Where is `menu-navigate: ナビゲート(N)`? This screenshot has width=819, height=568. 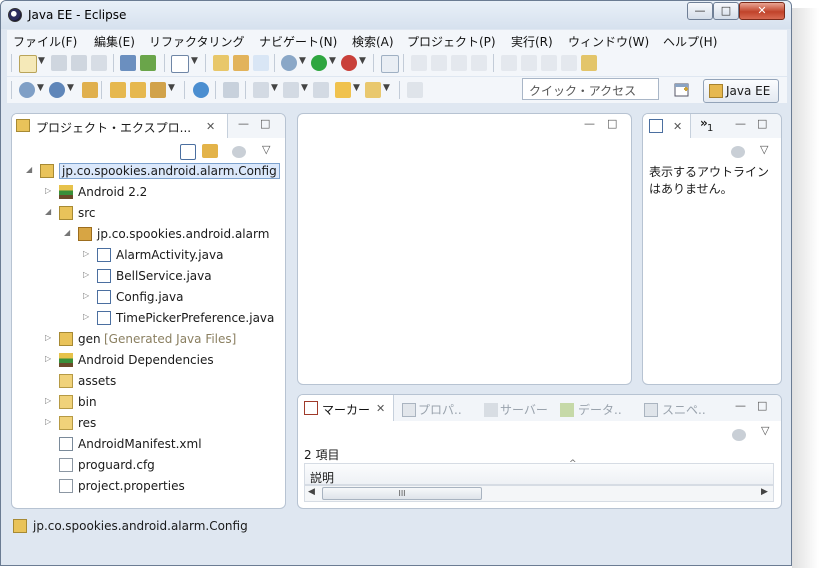 menu-navigate: ナビゲート(N) is located at coordinates (298, 41).